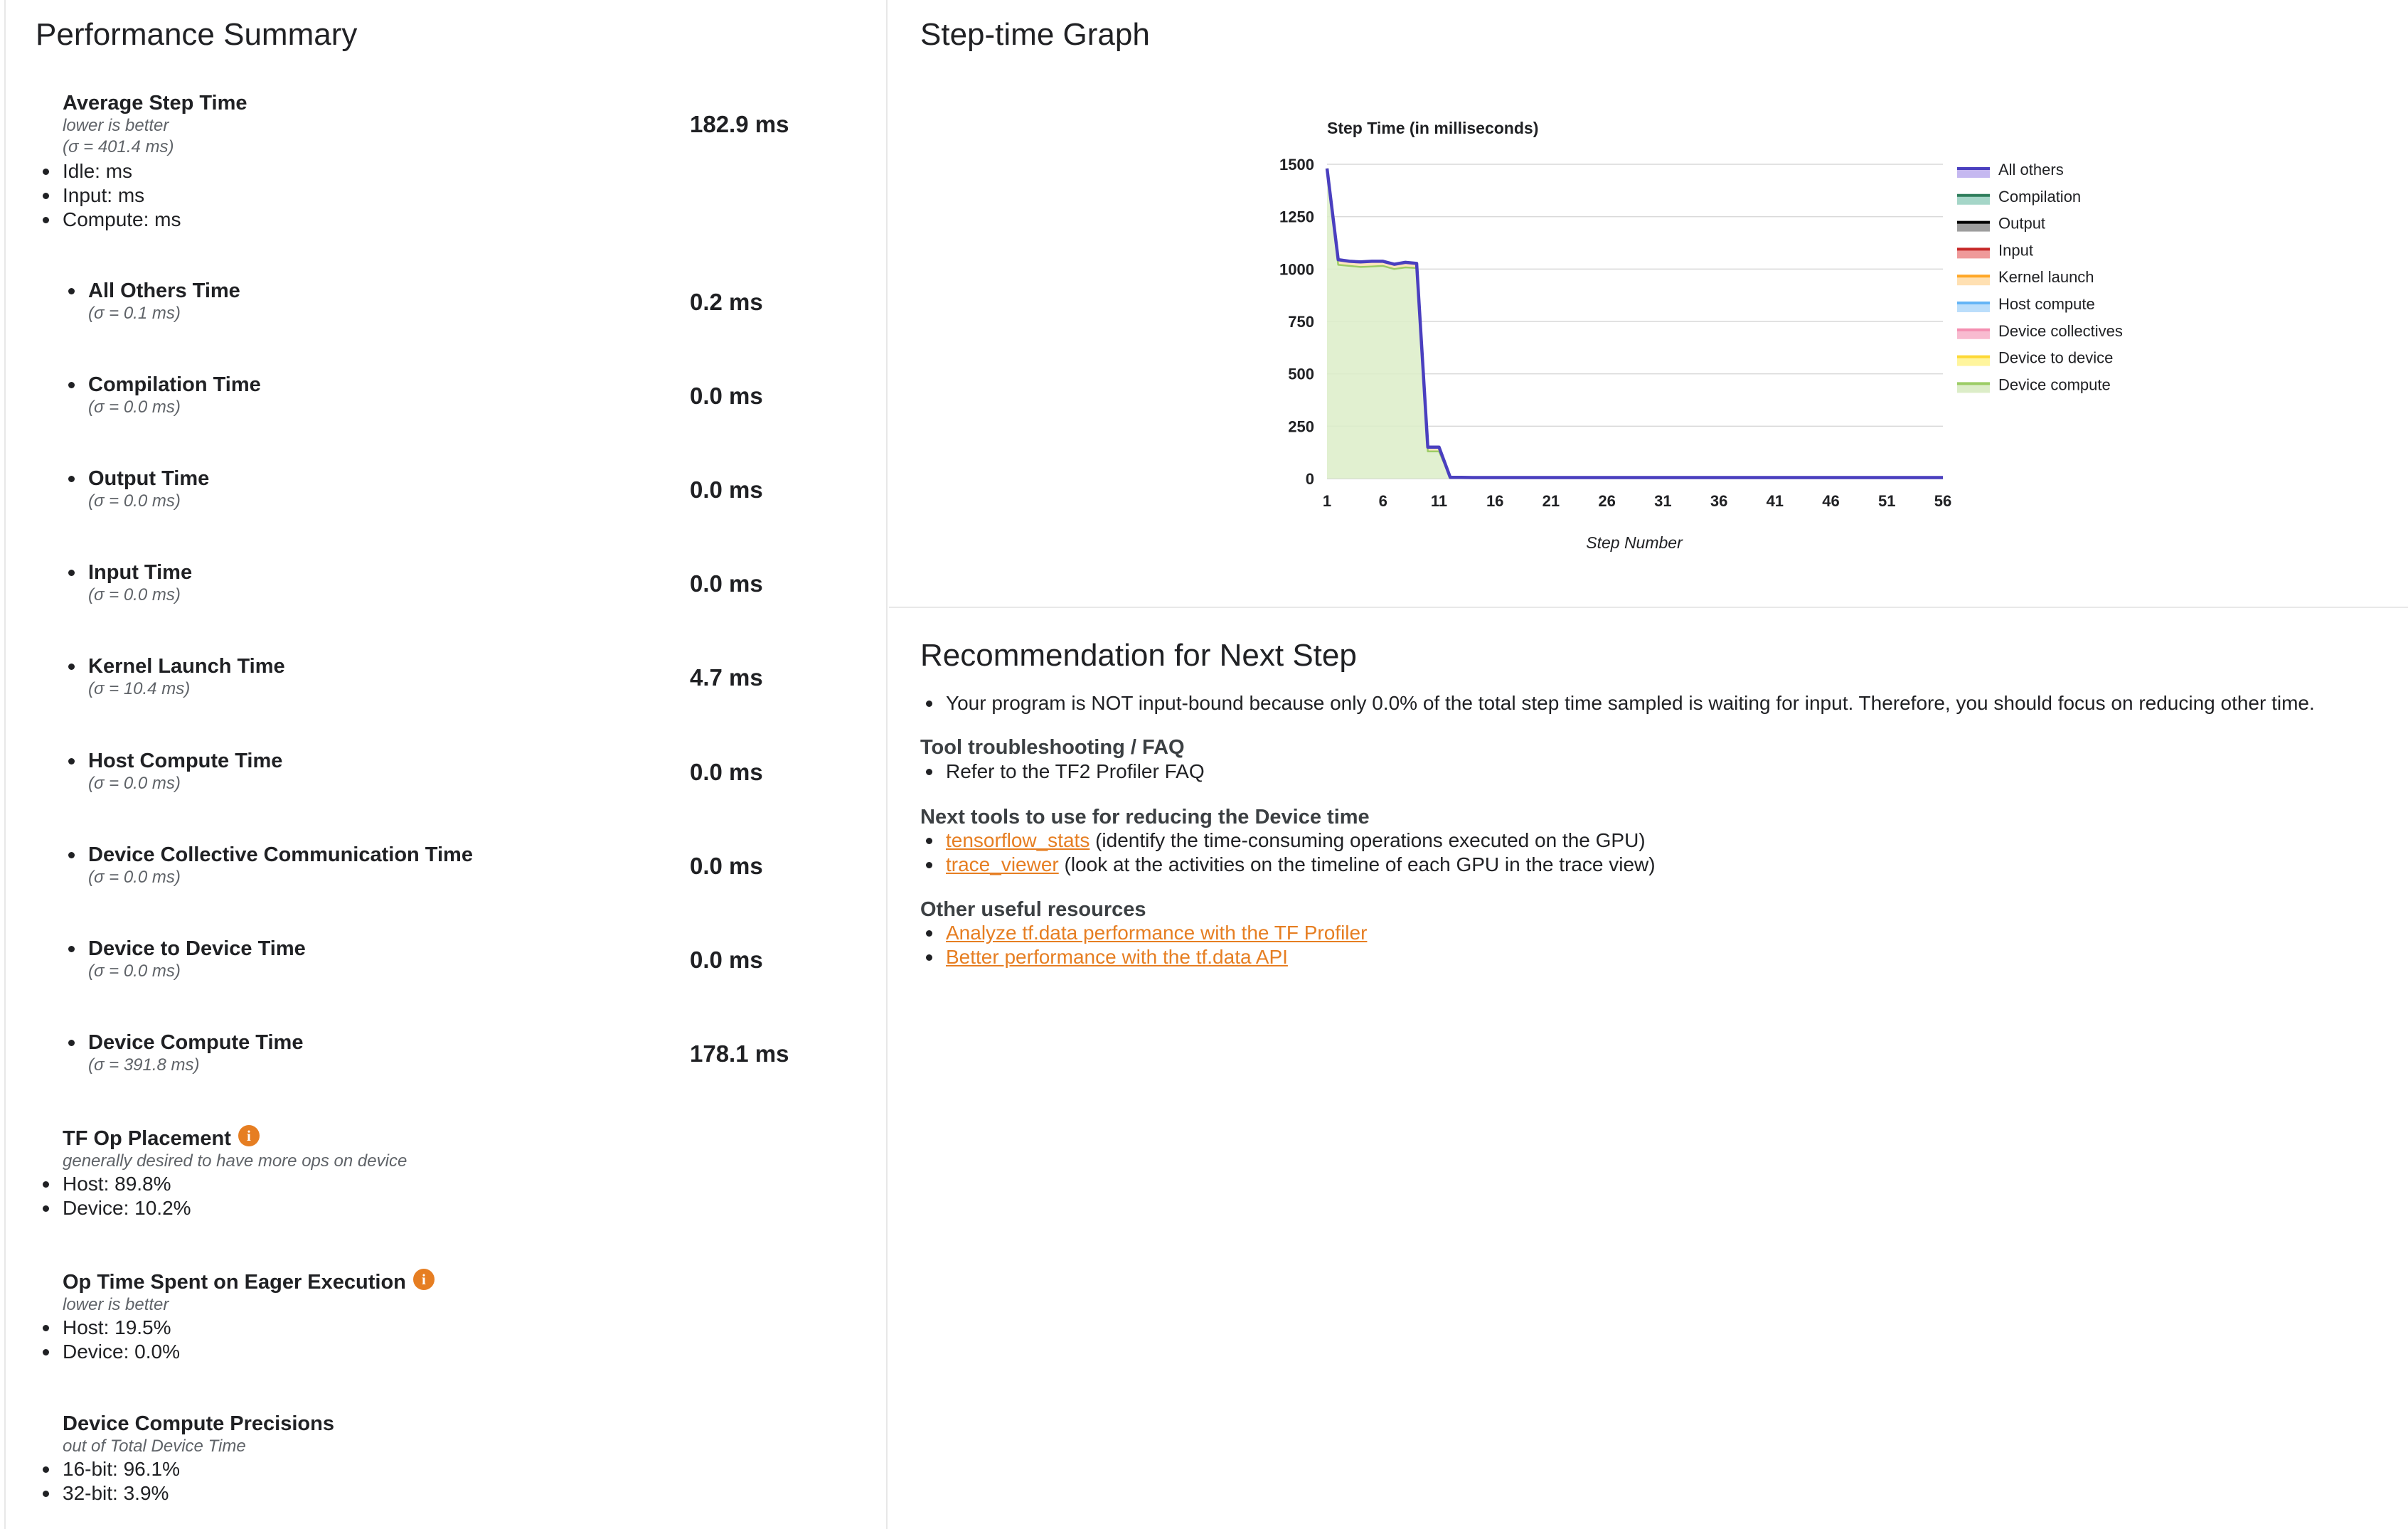 The image size is (2408, 1529). Describe the element at coordinates (1301, 426) in the screenshot. I see `y-tick-label: 250` at that location.